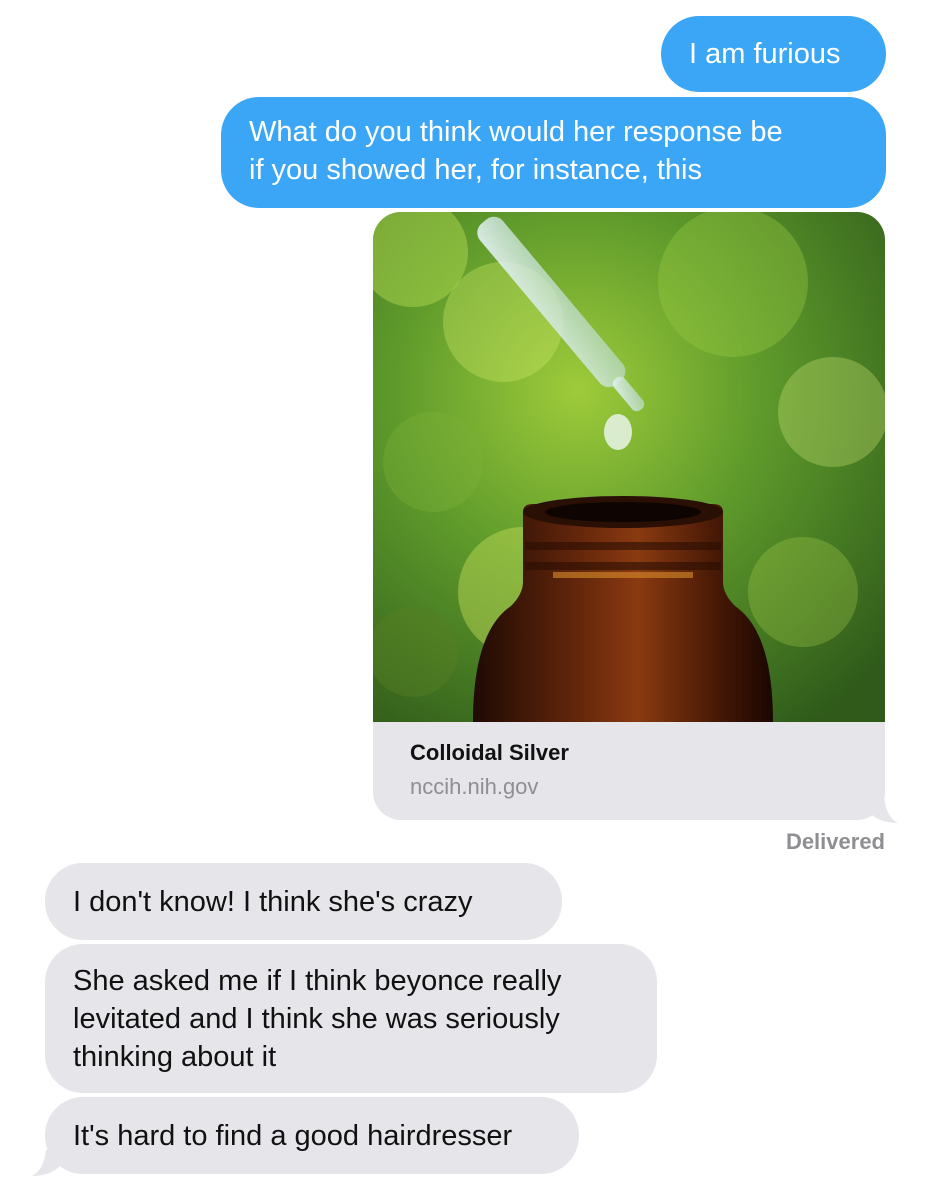  I want to click on received-message-bubble: It's hard to find a good hairdresser, so click(312, 1135).